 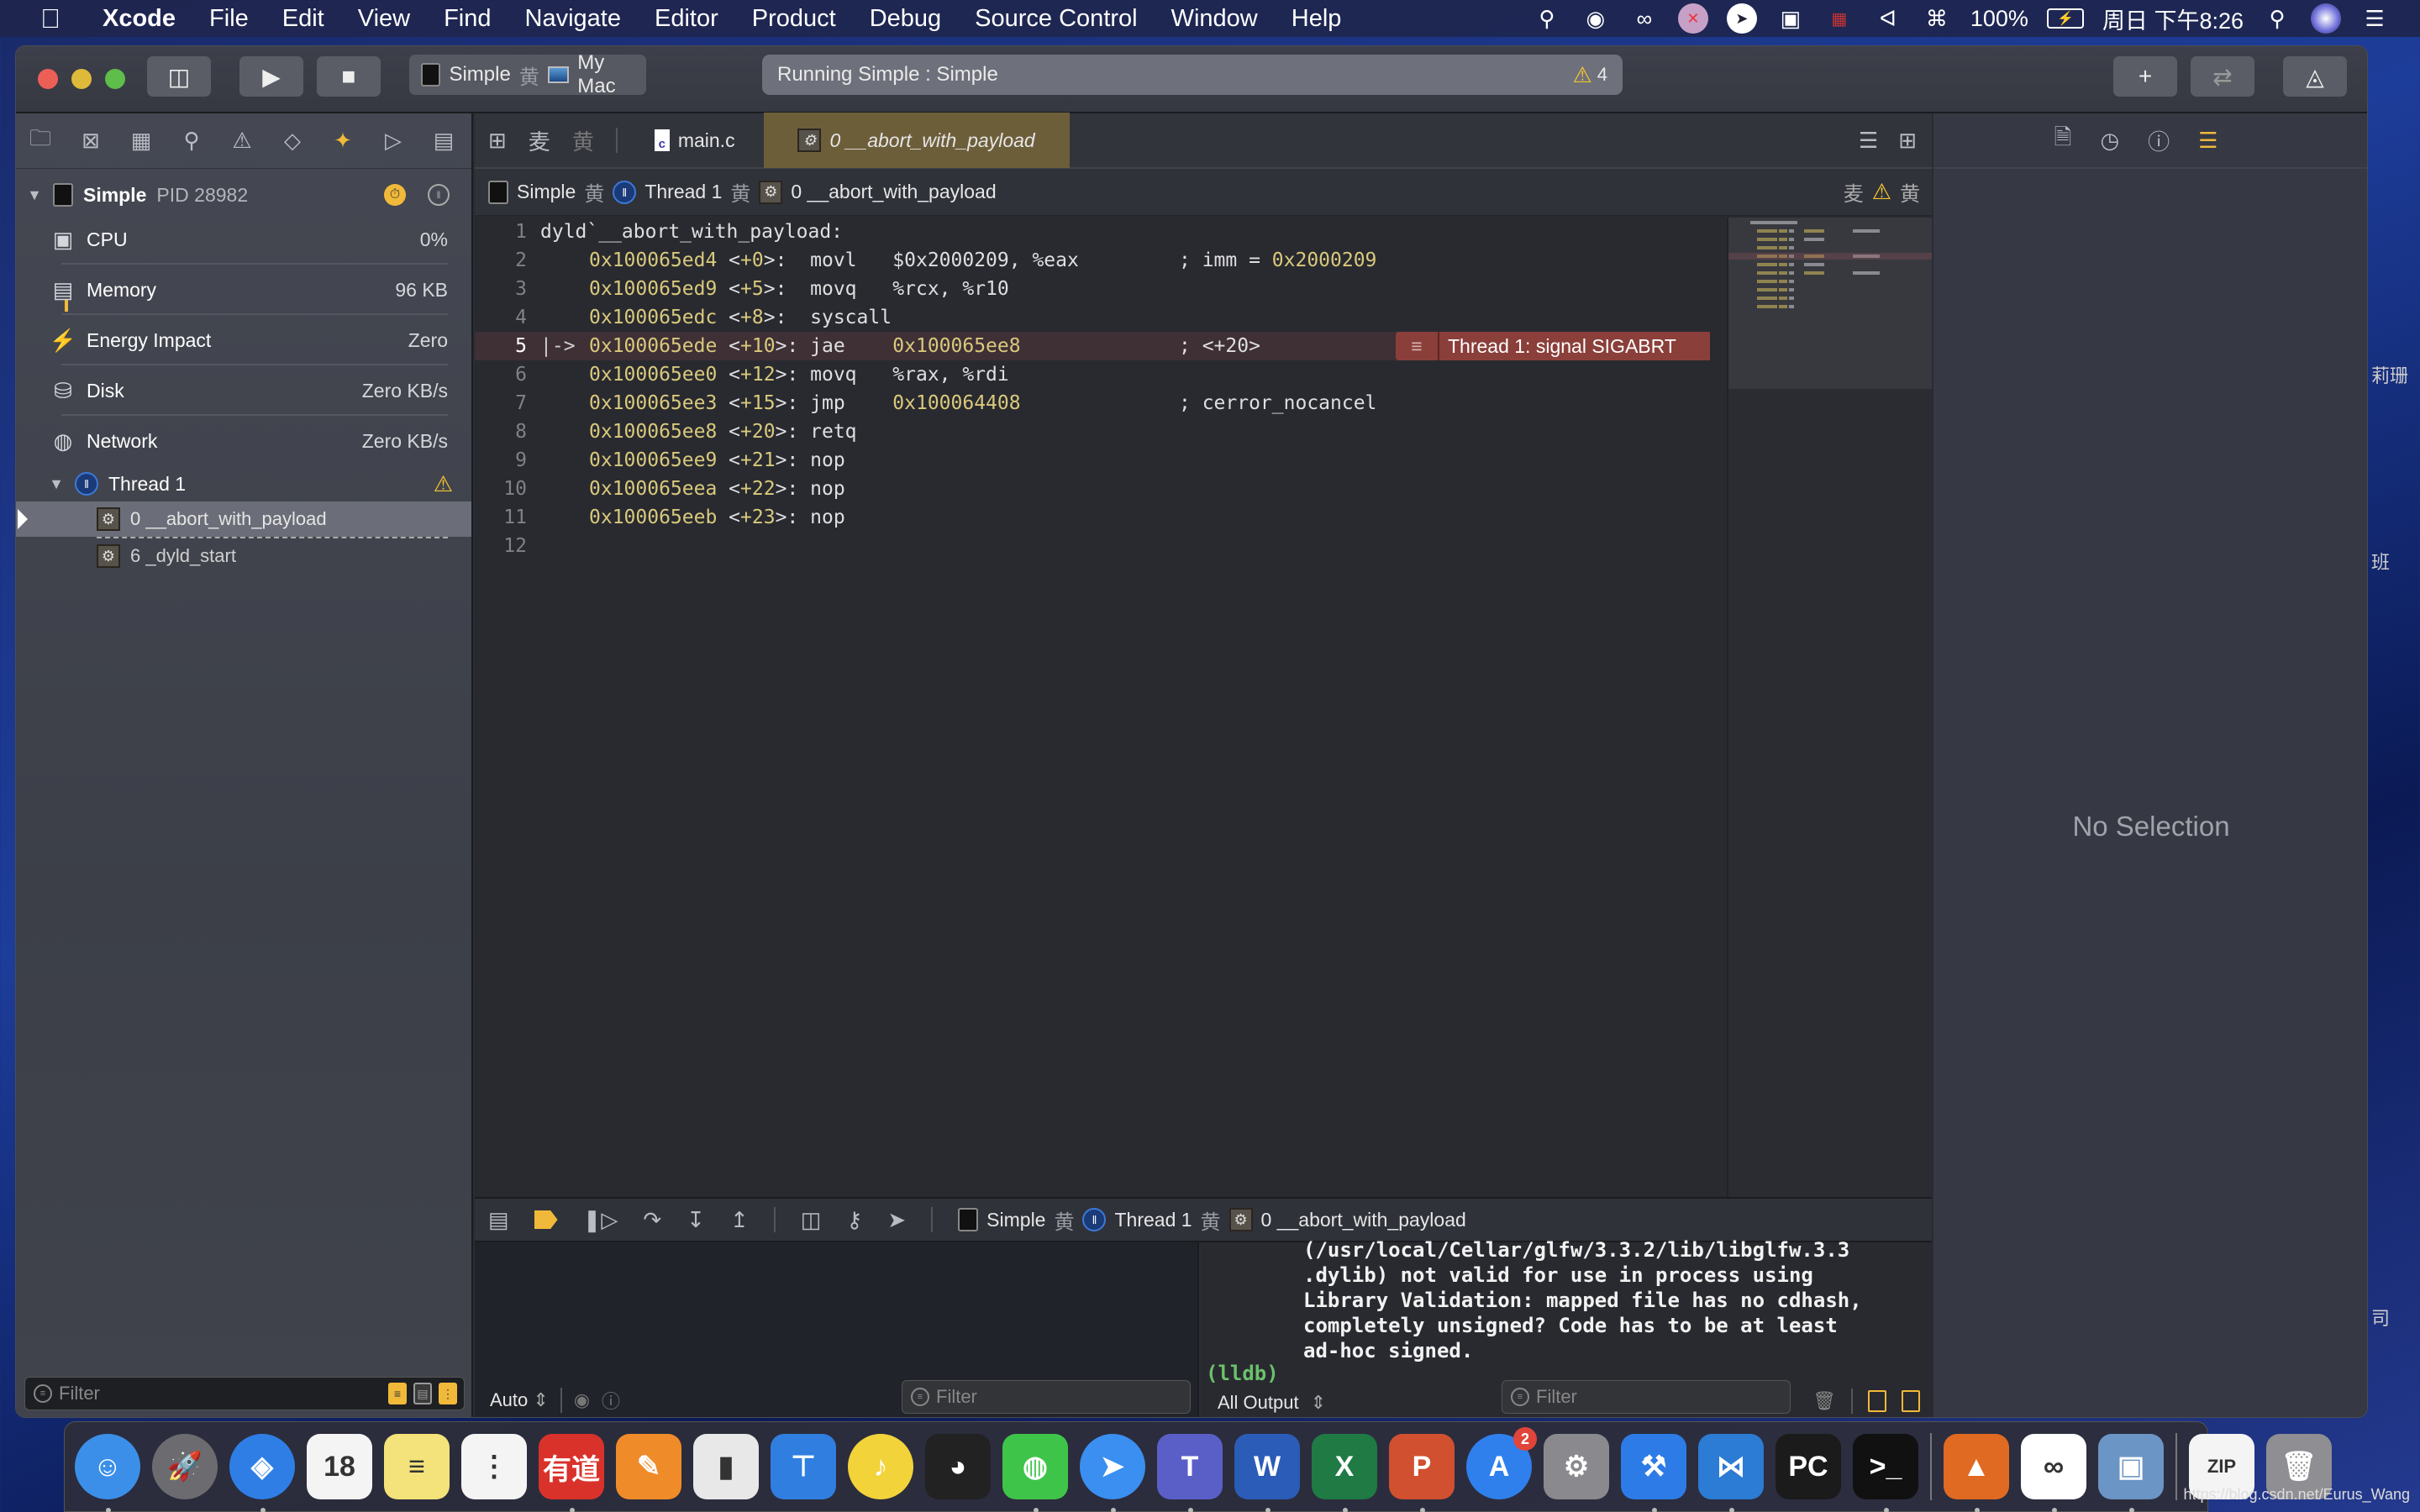 I want to click on menu-file: File, so click(x=229, y=19).